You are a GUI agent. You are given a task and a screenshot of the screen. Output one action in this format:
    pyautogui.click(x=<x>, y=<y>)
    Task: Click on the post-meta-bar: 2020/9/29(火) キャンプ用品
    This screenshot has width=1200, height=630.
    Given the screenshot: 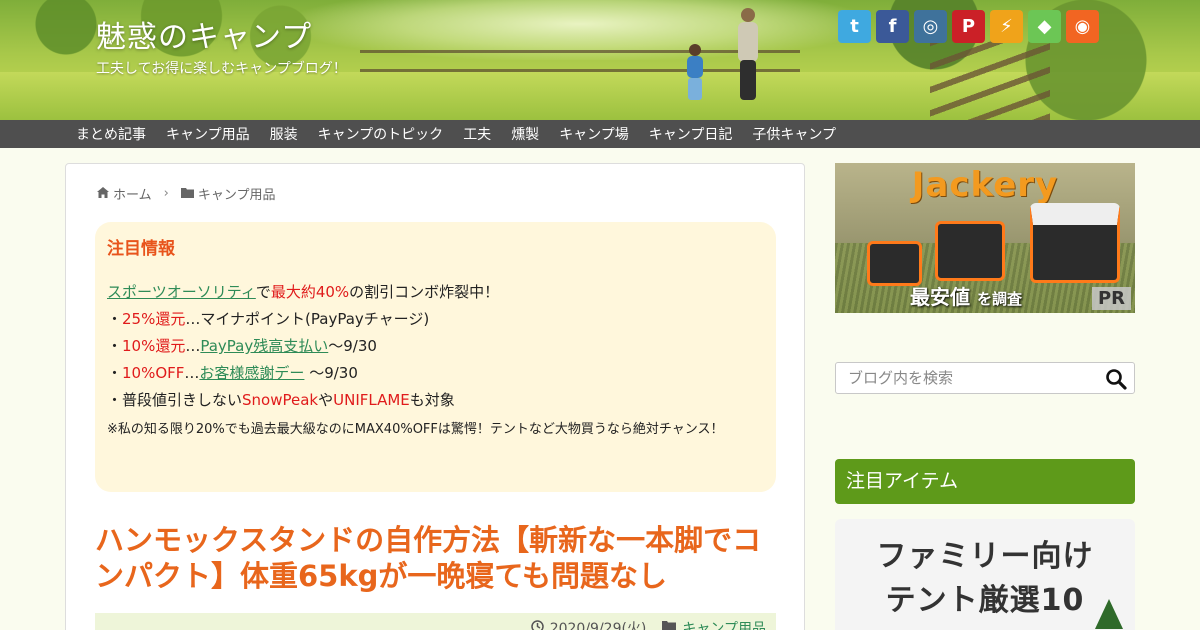 What is the action you would take?
    pyautogui.click(x=435, y=621)
    